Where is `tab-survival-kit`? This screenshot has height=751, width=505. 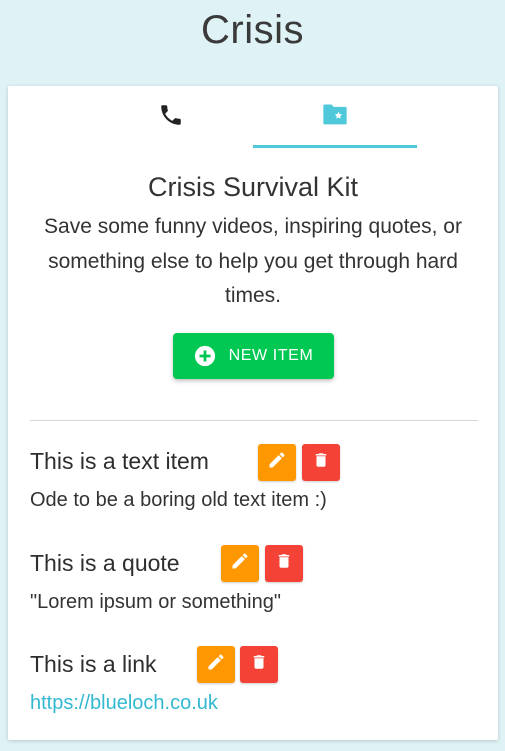 tab-survival-kit is located at coordinates (335, 117).